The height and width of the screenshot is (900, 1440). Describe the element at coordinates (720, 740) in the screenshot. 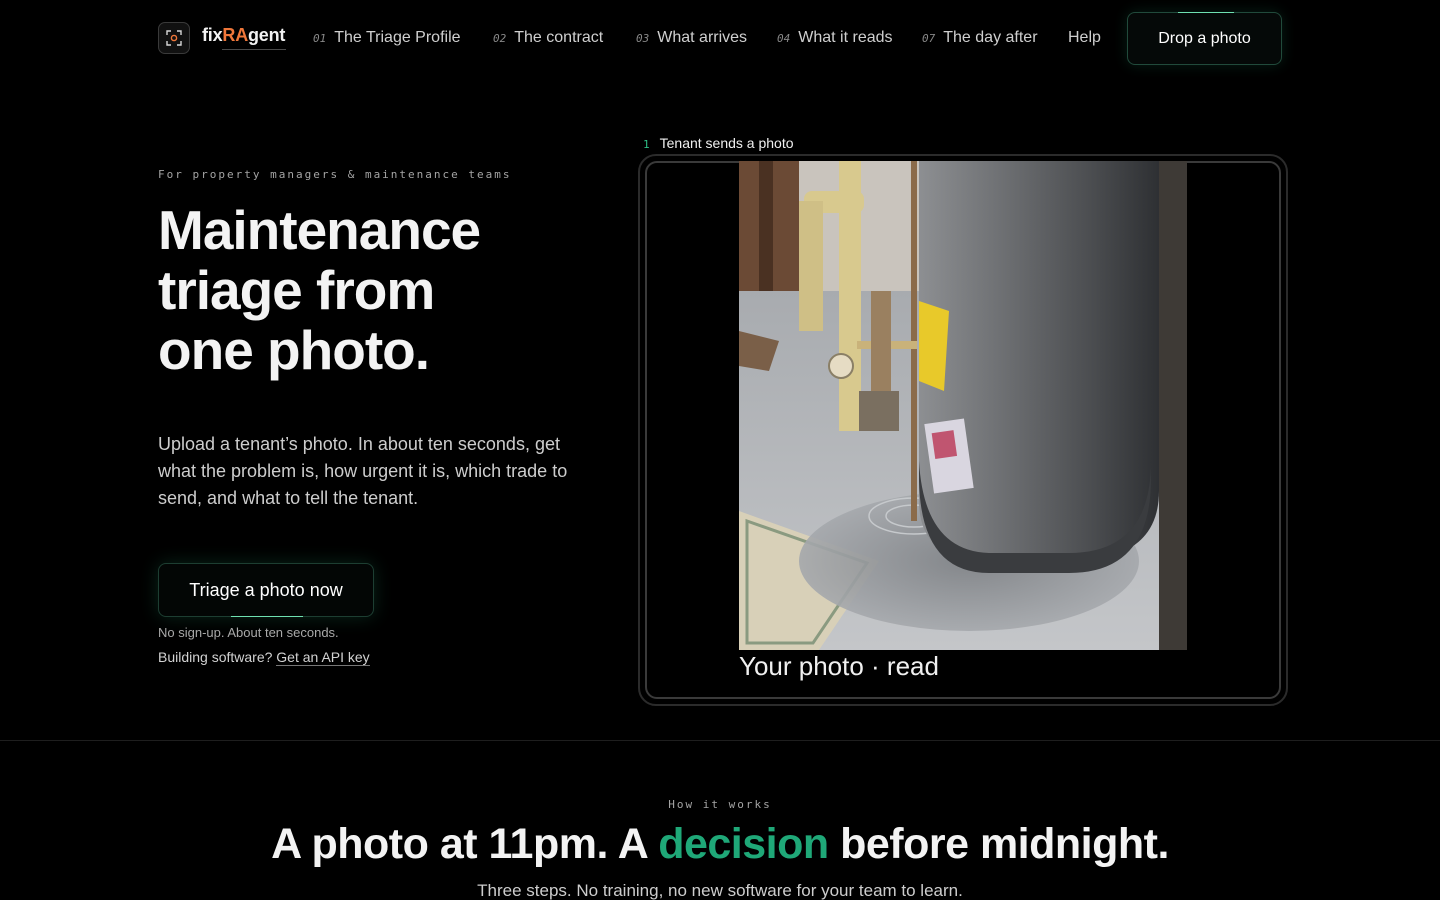

I see `section-divider` at that location.